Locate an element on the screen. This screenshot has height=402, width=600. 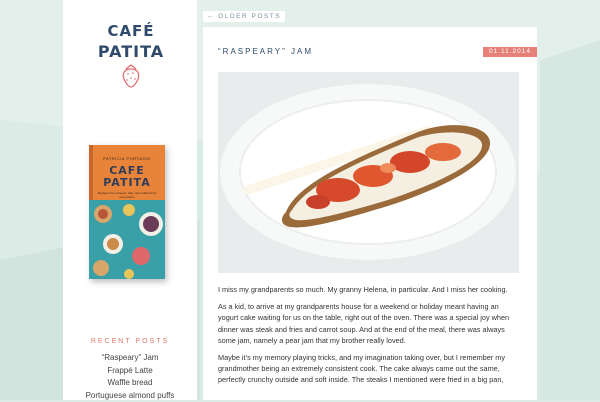
book-title: CAFE PATITA is located at coordinates (127, 177).